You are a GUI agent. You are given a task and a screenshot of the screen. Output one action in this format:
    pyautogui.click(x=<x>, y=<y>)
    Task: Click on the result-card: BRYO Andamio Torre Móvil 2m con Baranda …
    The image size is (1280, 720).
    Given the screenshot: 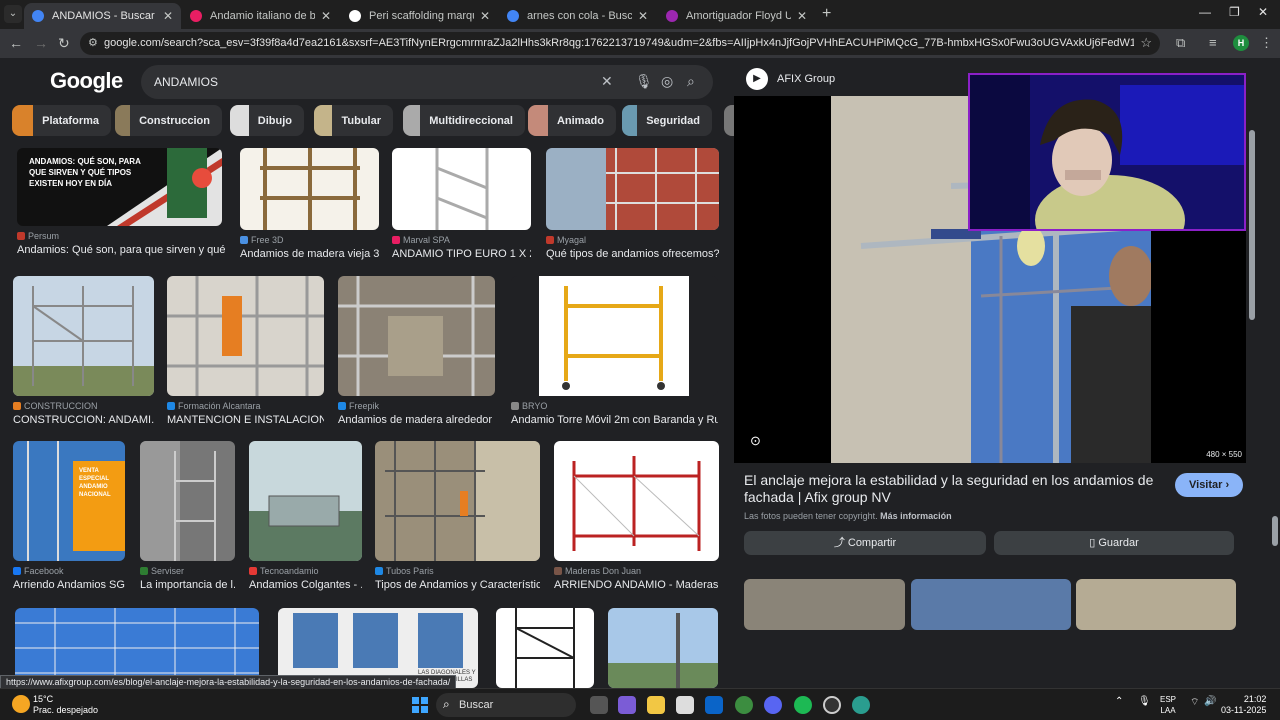 What is the action you would take?
    pyautogui.click(x=614, y=351)
    